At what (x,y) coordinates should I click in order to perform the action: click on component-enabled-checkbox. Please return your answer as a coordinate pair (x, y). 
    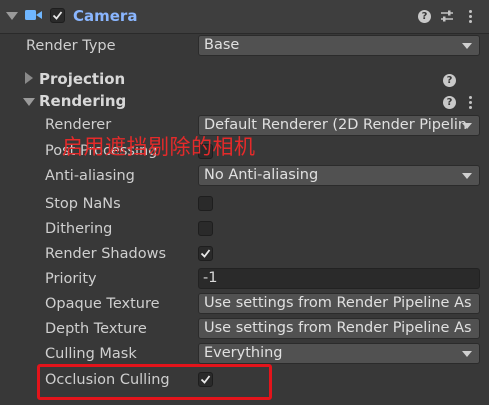
    Looking at the image, I should click on (57, 15).